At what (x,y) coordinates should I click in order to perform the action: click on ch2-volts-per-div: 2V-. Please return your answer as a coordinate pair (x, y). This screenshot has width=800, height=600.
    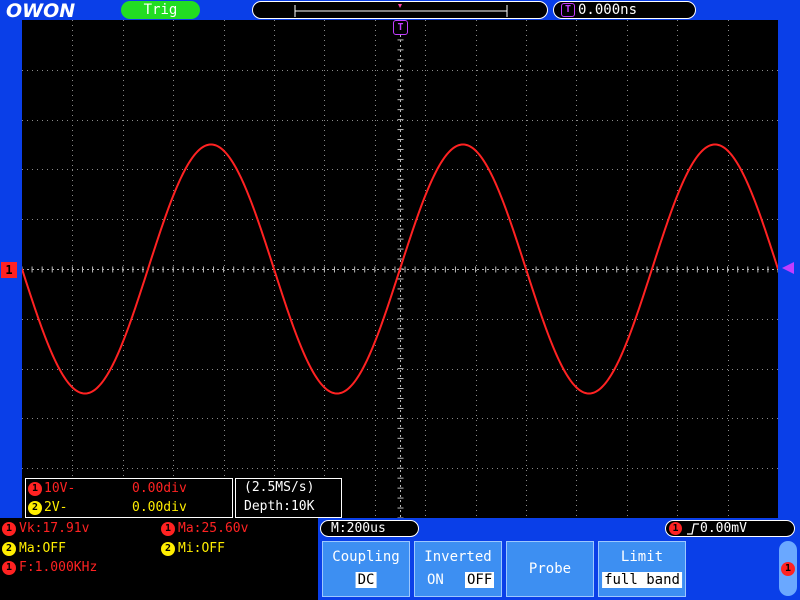
    Looking at the image, I should click on (56, 507).